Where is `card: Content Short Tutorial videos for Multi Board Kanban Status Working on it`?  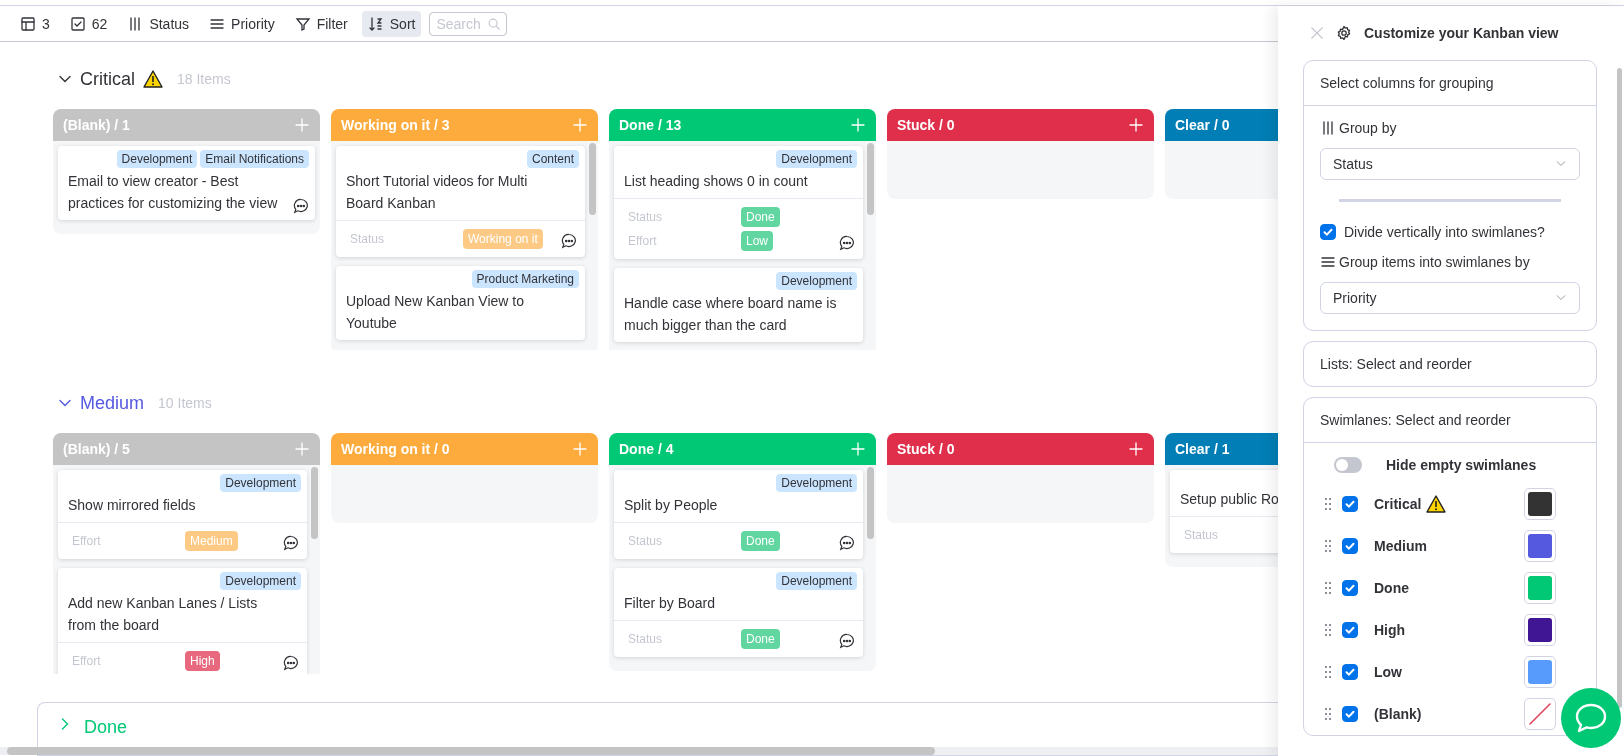 card: Content Short Tutorial videos for Multi Board Kanban Status Working on it is located at coordinates (460, 201).